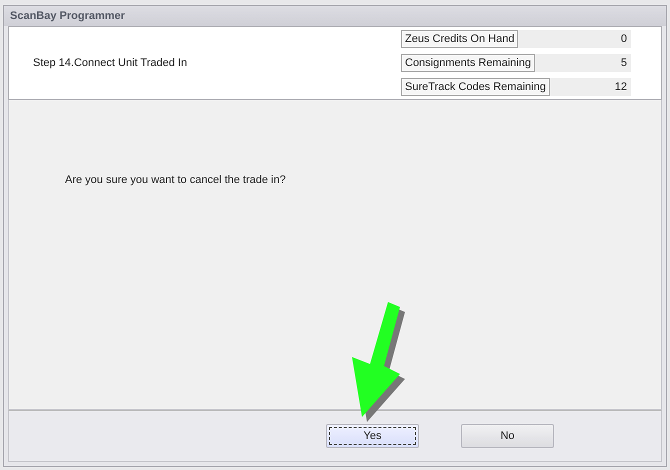 This screenshot has height=470, width=670. I want to click on counter-value: 0, so click(624, 39).